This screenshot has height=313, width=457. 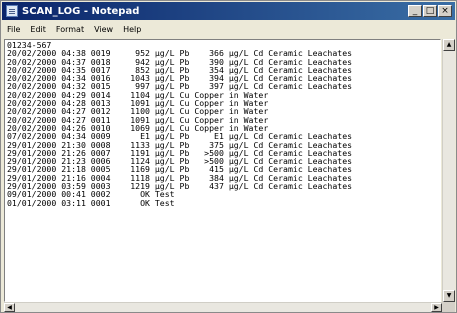 I want to click on arrow-up-icon: ▲, so click(x=449, y=45).